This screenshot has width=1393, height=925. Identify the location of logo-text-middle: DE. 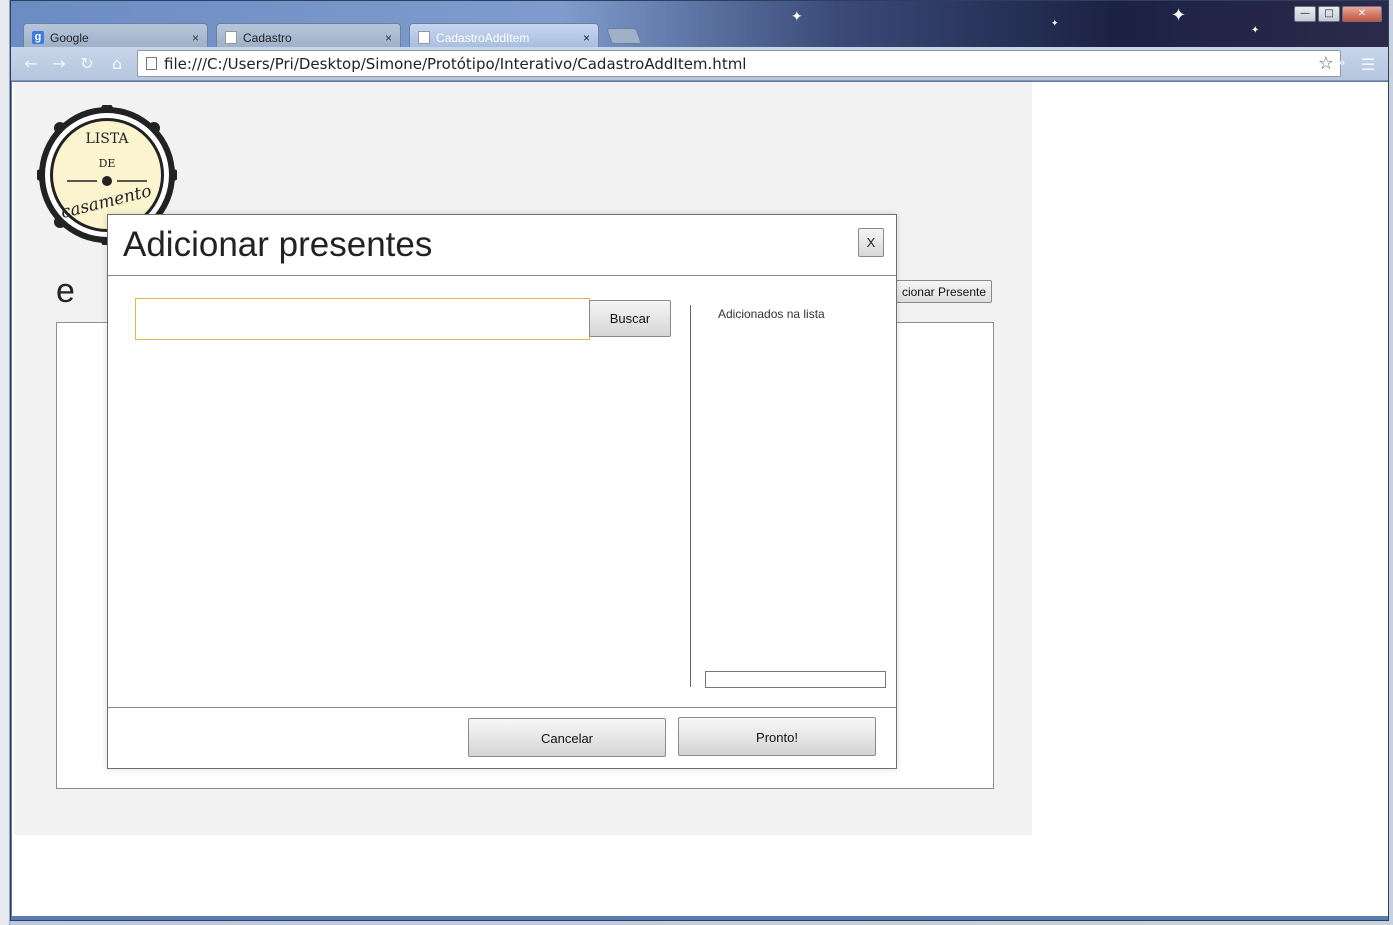
(107, 163).